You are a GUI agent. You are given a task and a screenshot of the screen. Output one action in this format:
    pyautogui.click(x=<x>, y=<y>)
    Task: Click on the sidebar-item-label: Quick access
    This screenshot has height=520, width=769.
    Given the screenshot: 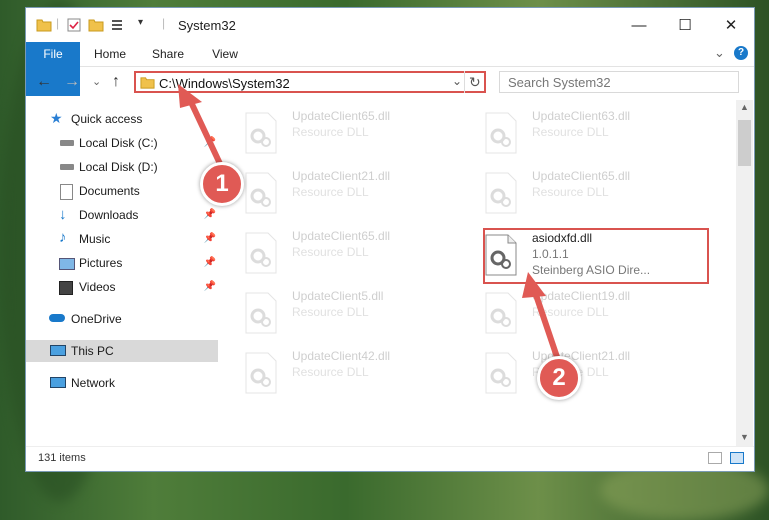 What is the action you would take?
    pyautogui.click(x=107, y=119)
    